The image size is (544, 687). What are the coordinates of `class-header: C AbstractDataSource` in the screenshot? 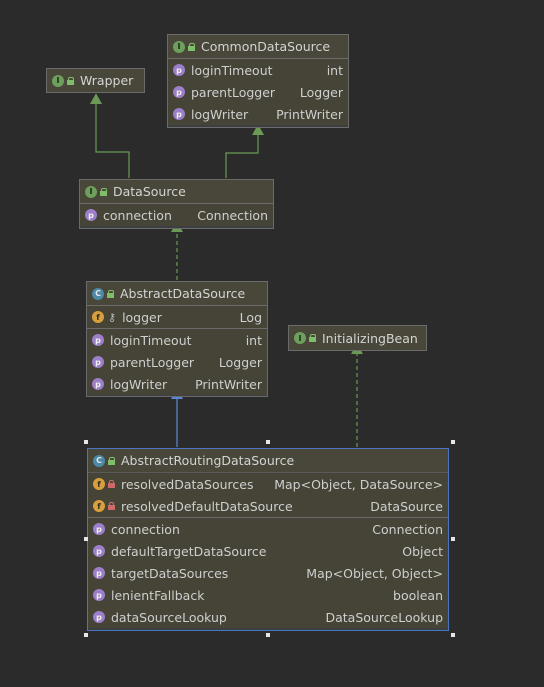 It's located at (177, 294).